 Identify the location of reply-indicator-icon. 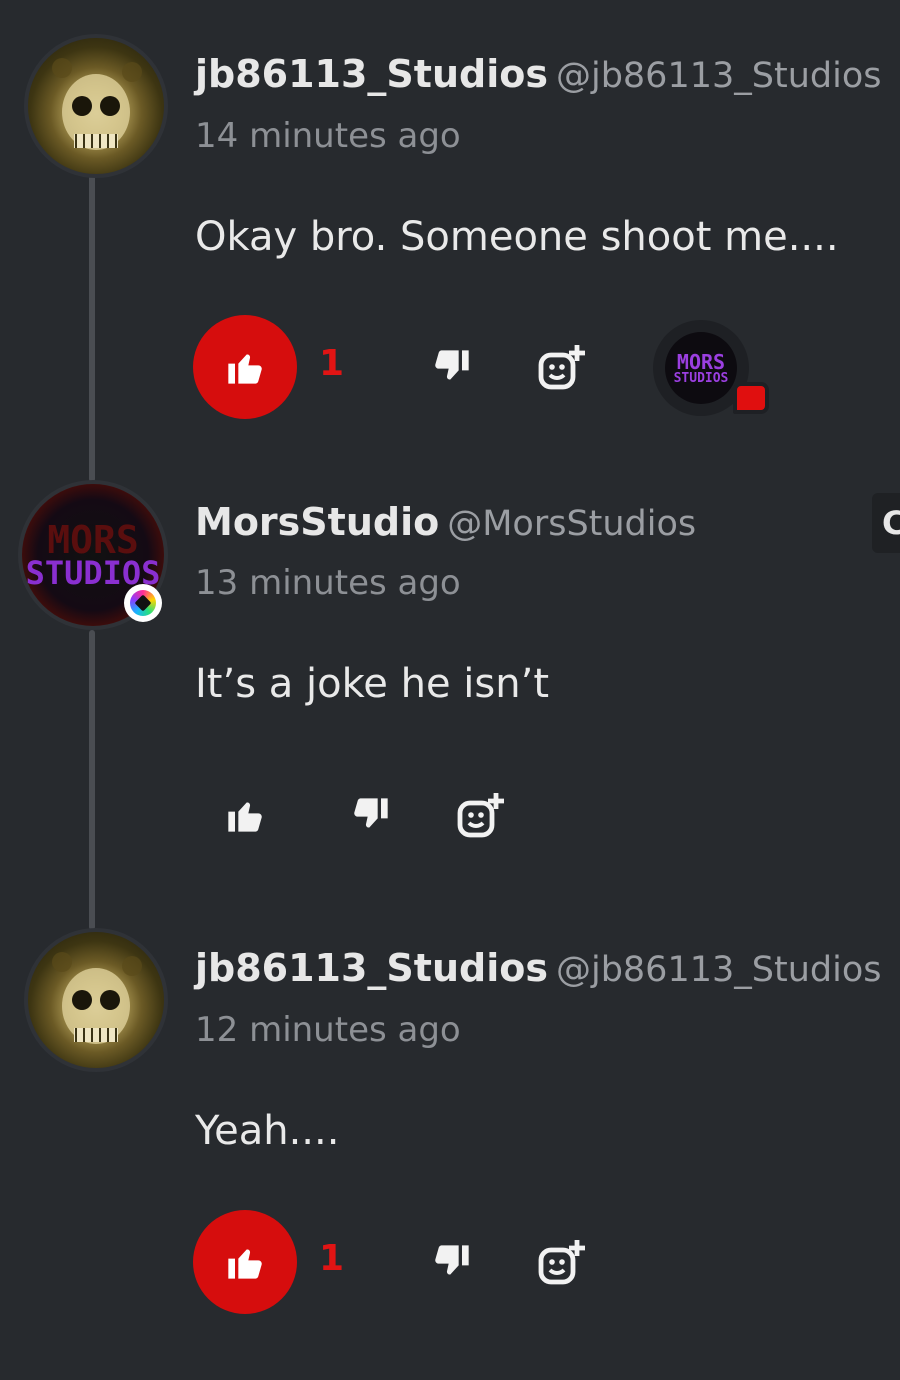
(751, 398).